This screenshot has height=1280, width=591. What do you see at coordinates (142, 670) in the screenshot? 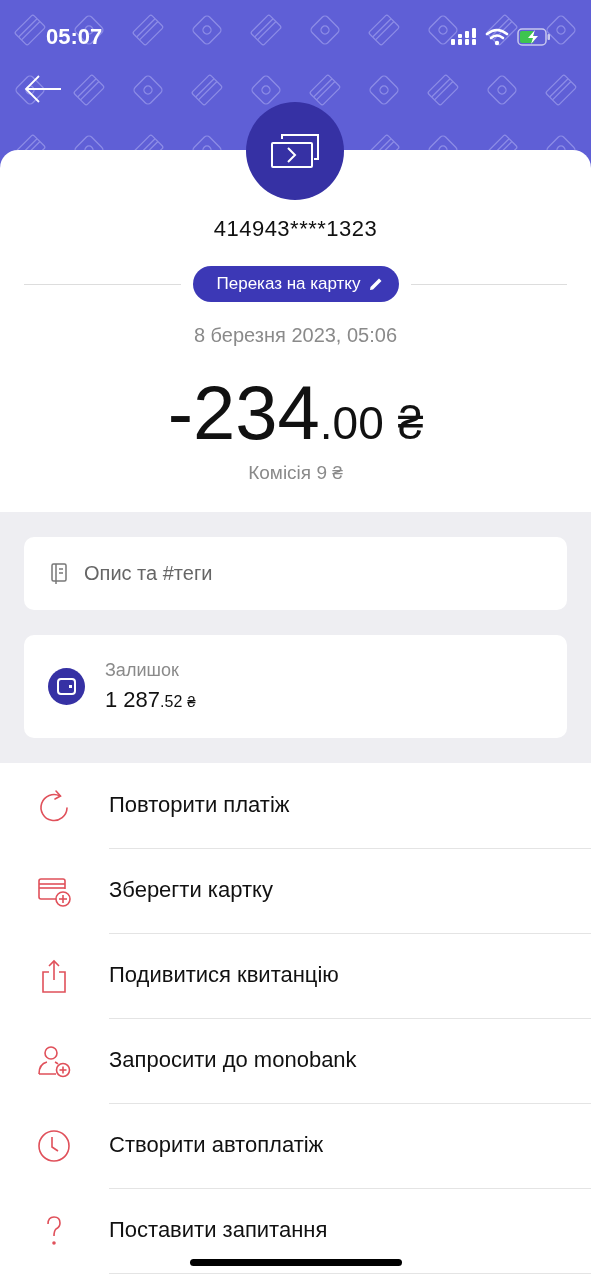
I see `balance-label: Залишок` at bounding box center [142, 670].